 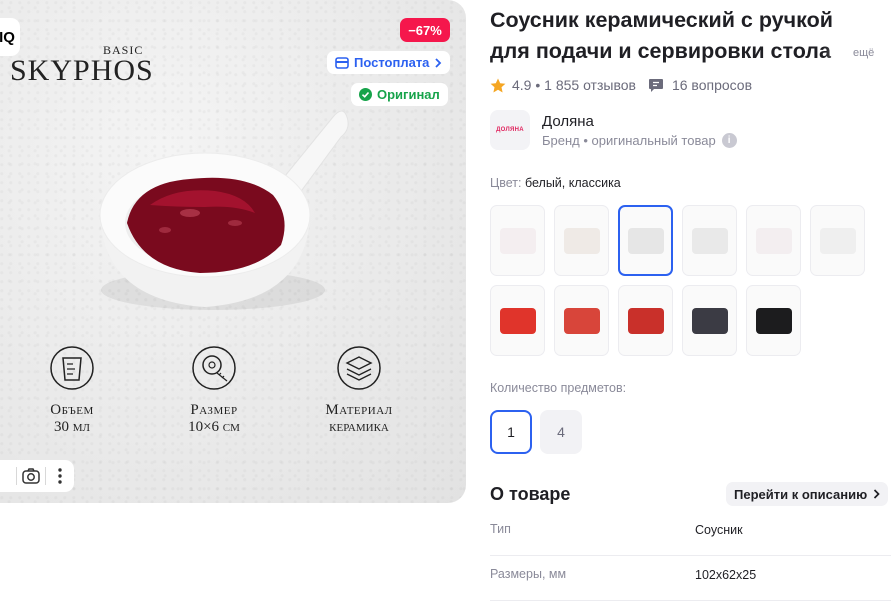 I want to click on camera-button, so click(x=31, y=476).